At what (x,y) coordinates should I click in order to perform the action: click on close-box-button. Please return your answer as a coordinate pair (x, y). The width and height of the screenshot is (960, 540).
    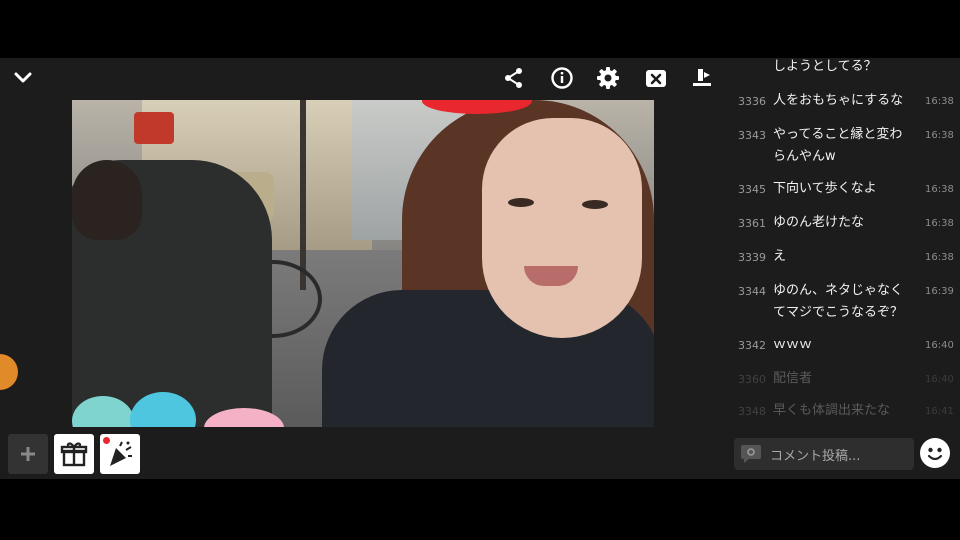
    Looking at the image, I should click on (656, 78).